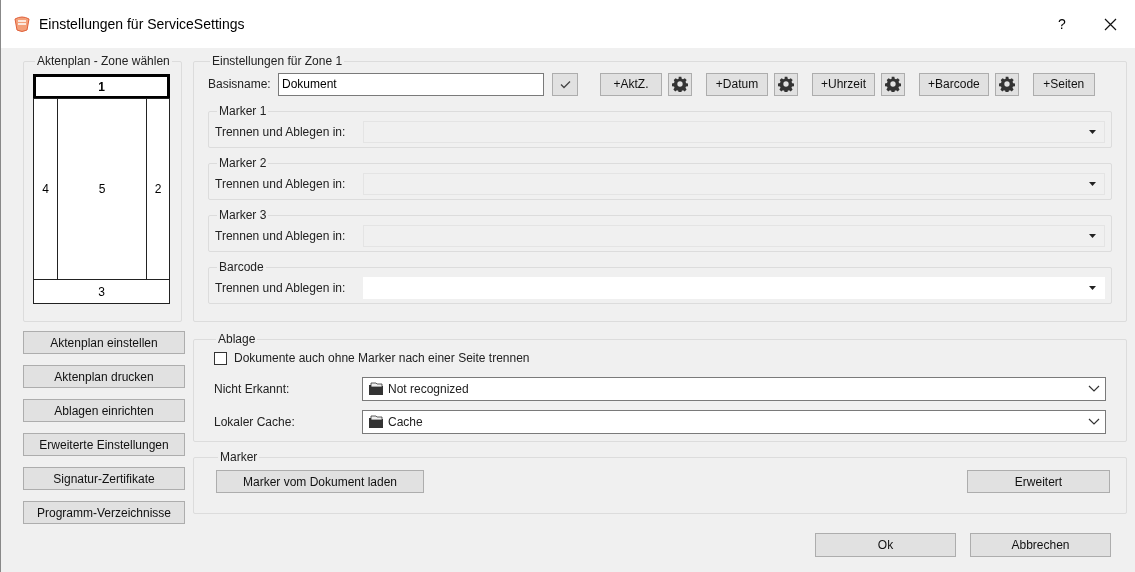  Describe the element at coordinates (382, 358) in the screenshot. I see `checkbox-label: Dokumente auch ohne Marker nach einer Seite trennen` at that location.